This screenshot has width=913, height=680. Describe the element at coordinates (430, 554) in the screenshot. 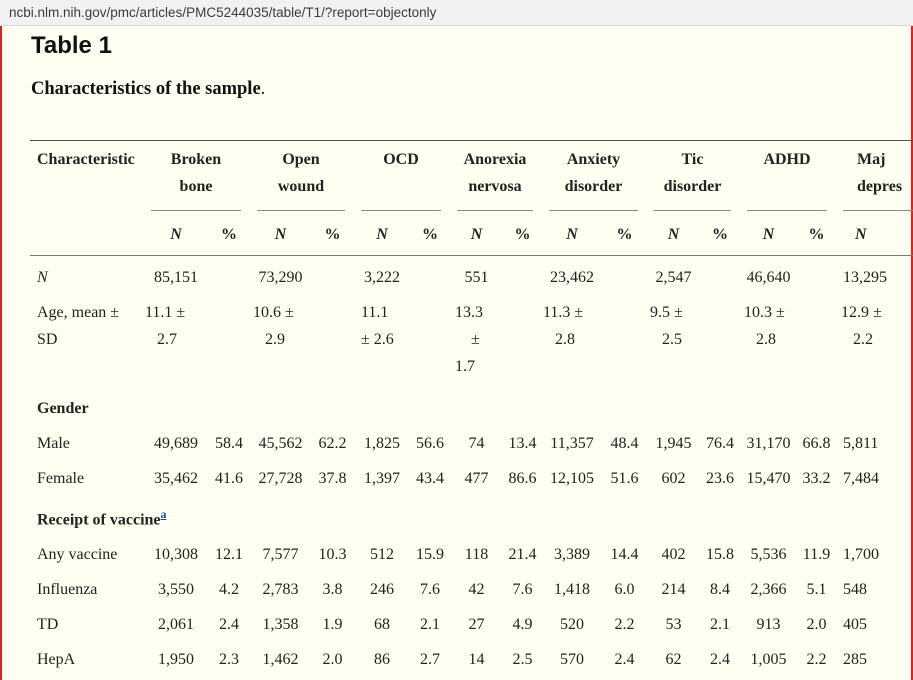

I see `table-cell: 15.9` at that location.